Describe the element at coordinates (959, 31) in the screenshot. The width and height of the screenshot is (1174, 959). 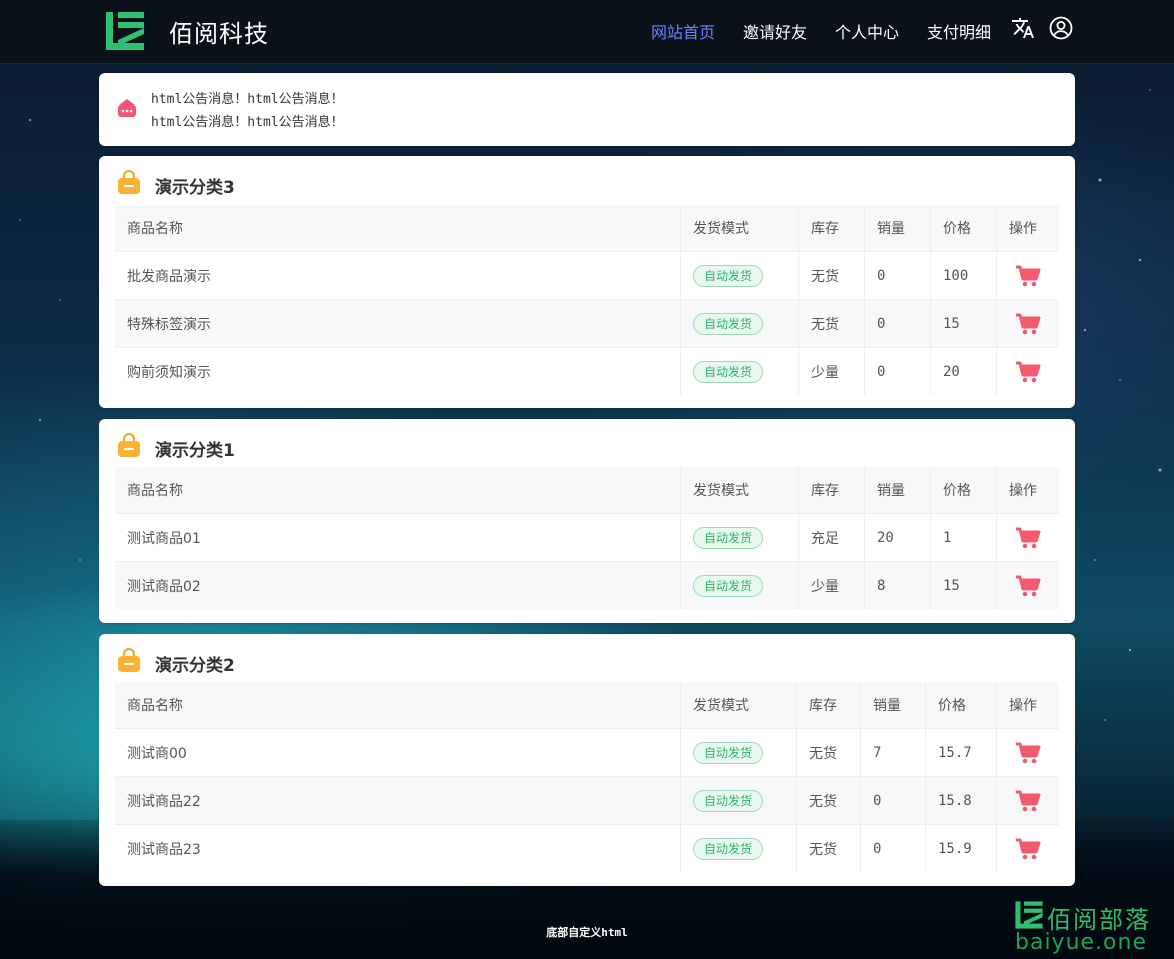
I see `nav-payments: 支付明细` at that location.